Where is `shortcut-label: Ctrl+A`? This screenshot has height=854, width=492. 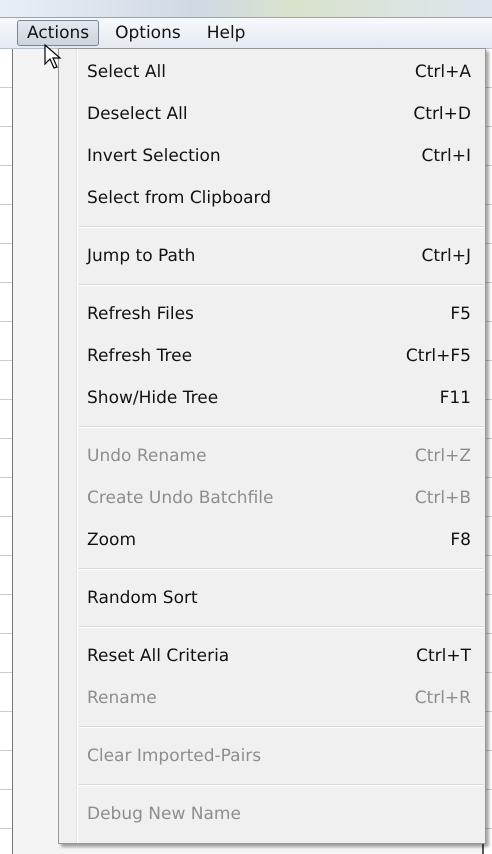
shortcut-label: Ctrl+A is located at coordinates (442, 72).